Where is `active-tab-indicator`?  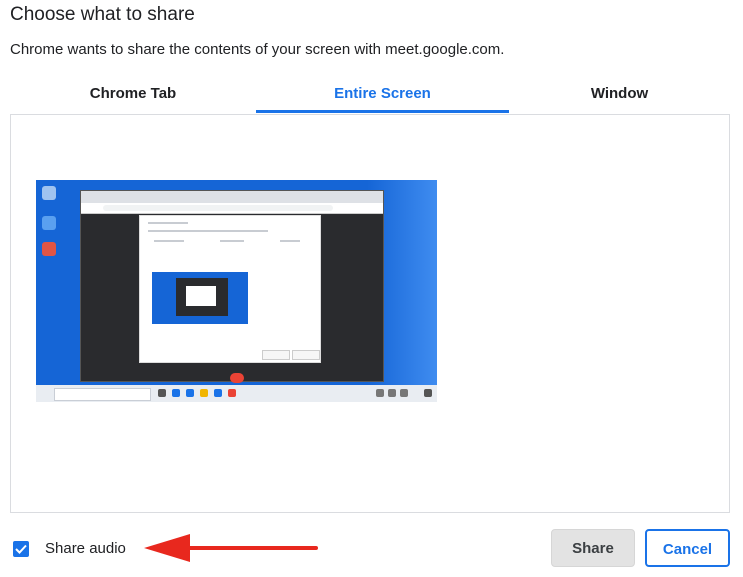
active-tab-indicator is located at coordinates (382, 111).